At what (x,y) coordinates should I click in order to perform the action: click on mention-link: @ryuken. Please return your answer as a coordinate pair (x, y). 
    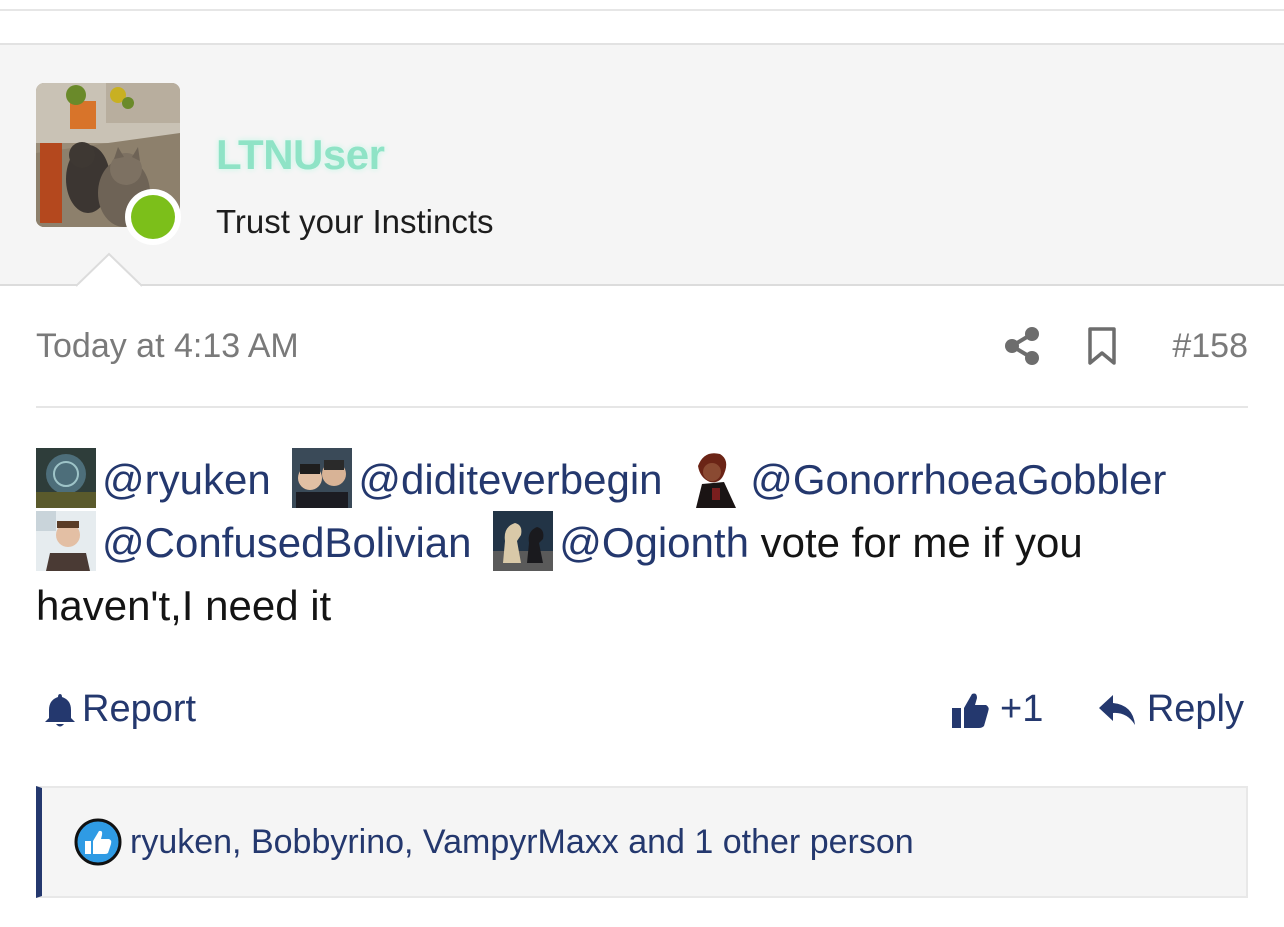
    Looking at the image, I should click on (186, 479).